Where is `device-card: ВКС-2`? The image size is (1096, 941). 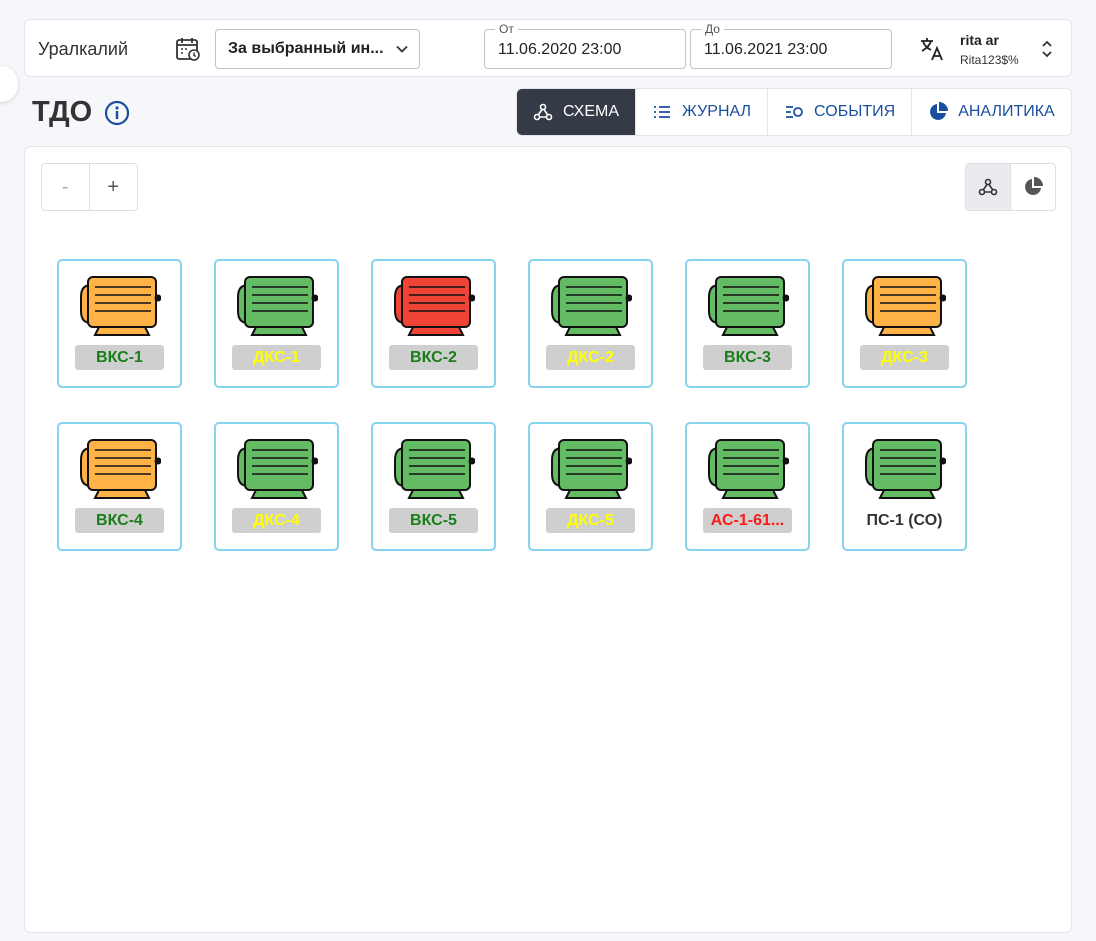
device-card: ВКС-2 is located at coordinates (433, 323).